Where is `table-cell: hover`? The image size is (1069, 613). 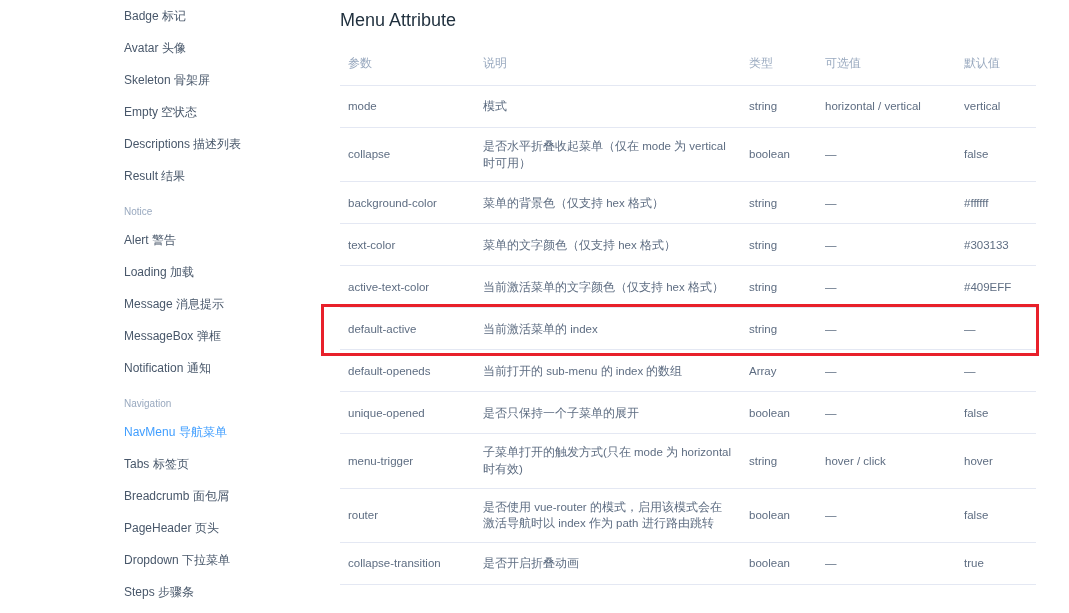
table-cell: hover is located at coordinates (996, 461).